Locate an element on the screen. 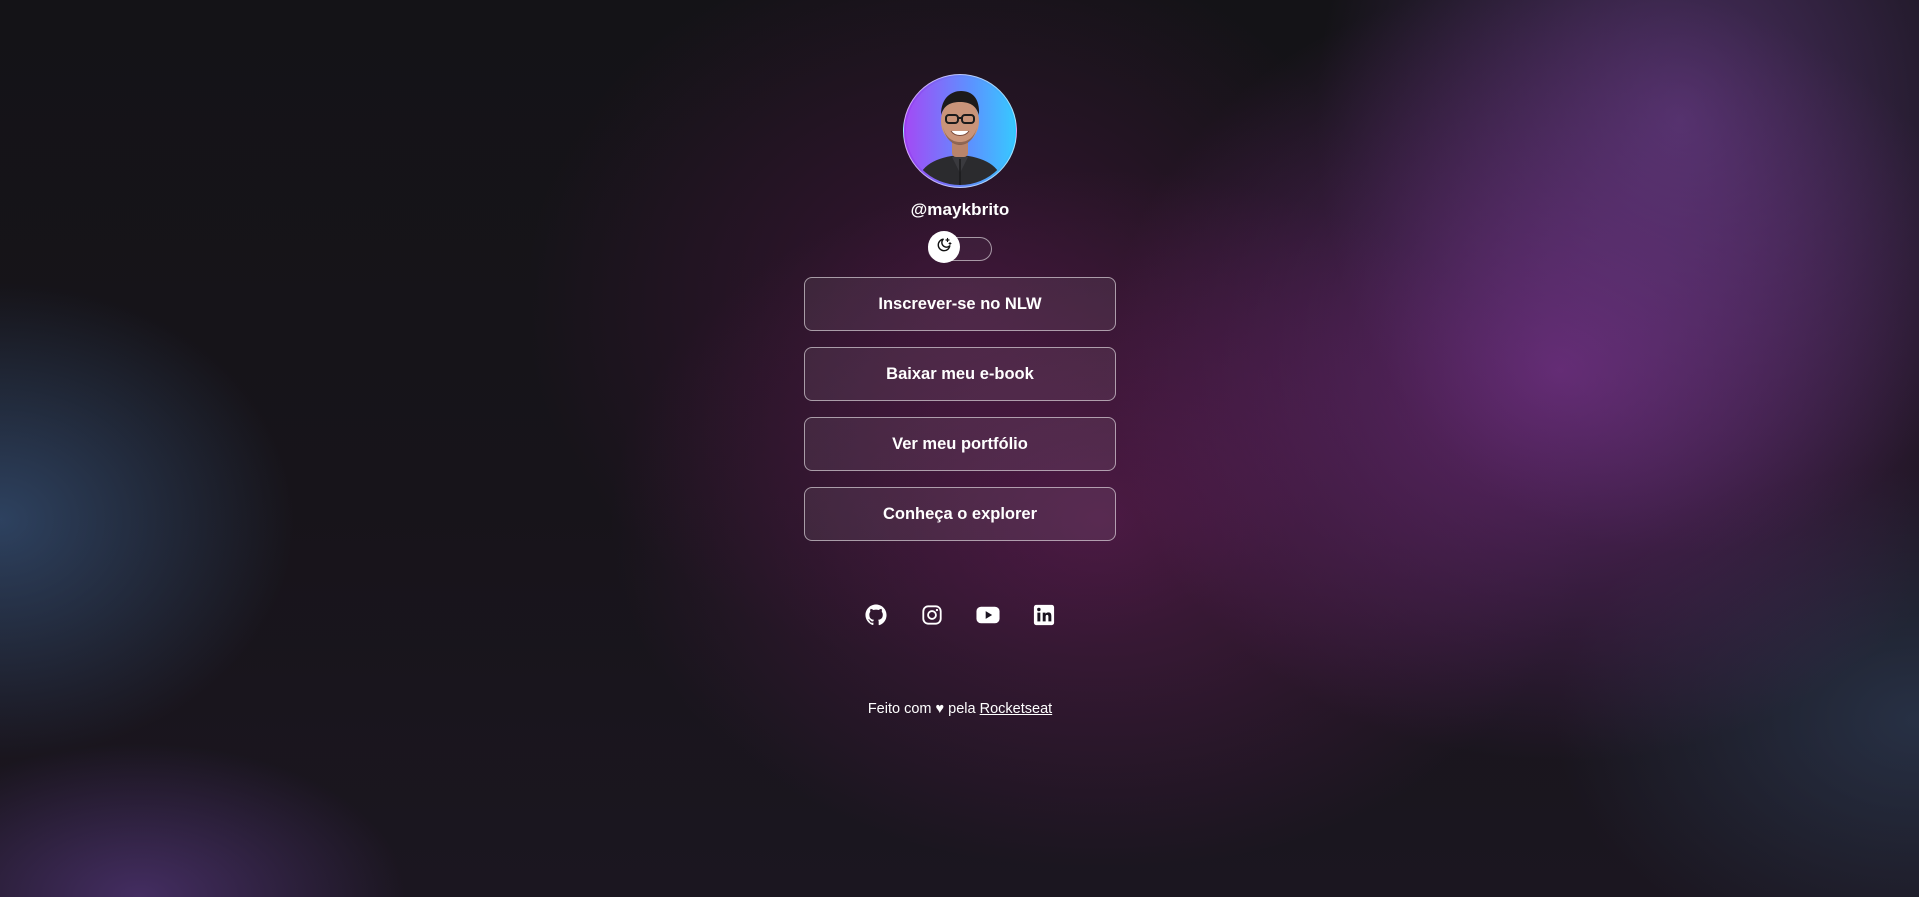  avatar-image is located at coordinates (960, 131).